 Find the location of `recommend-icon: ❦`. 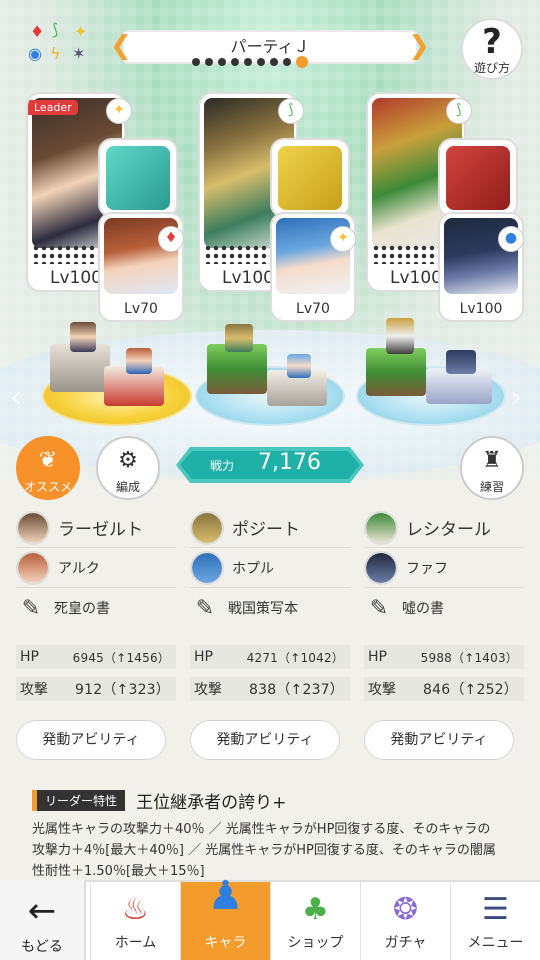

recommend-icon: ❦ is located at coordinates (48, 460).